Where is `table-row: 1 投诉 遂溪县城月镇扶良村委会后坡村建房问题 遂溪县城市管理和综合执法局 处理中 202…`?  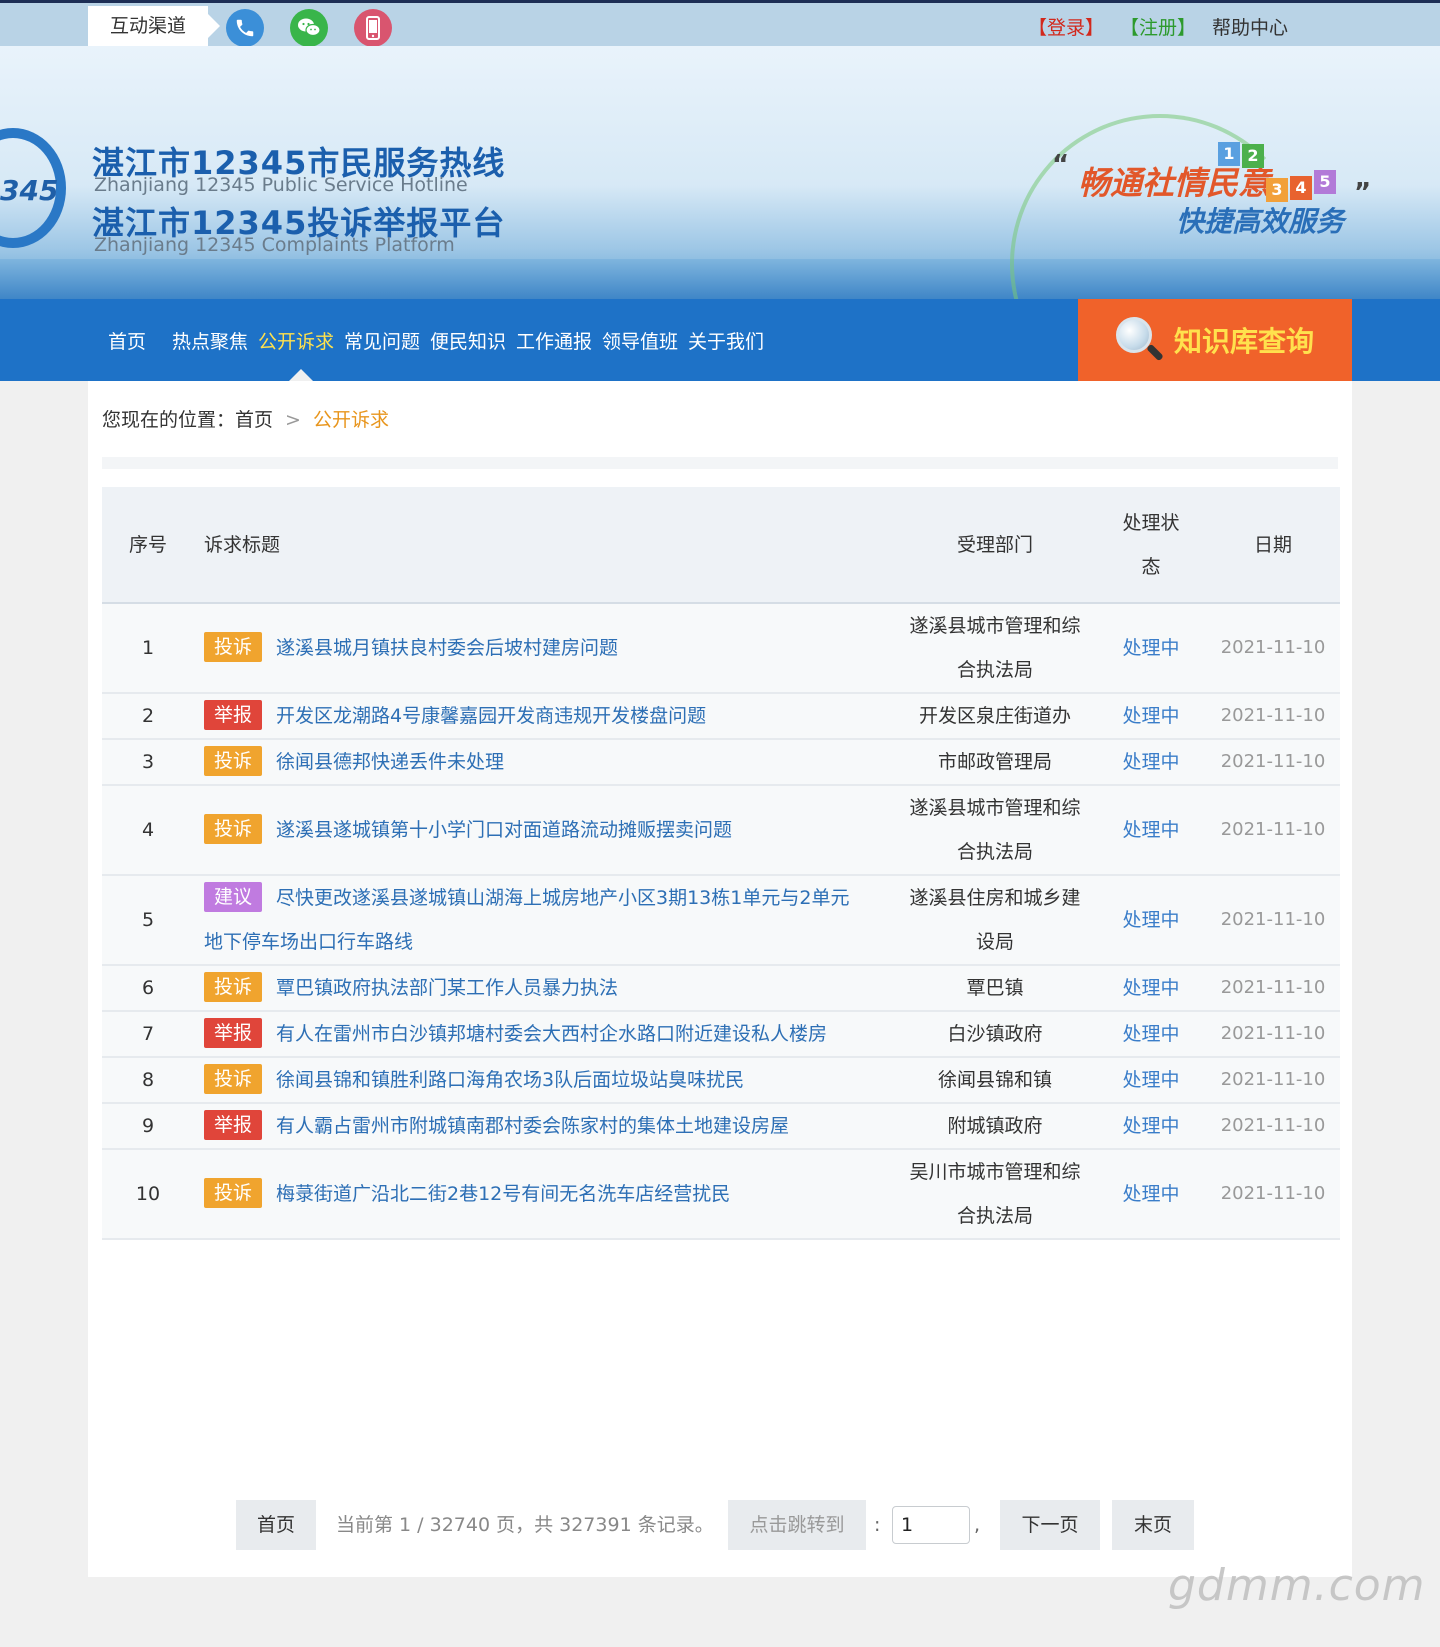
table-row: 1 投诉 遂溪县城月镇扶良村委会后坡村建房问题 遂溪县城市管理和综合执法局 处理中 202… is located at coordinates (721, 648).